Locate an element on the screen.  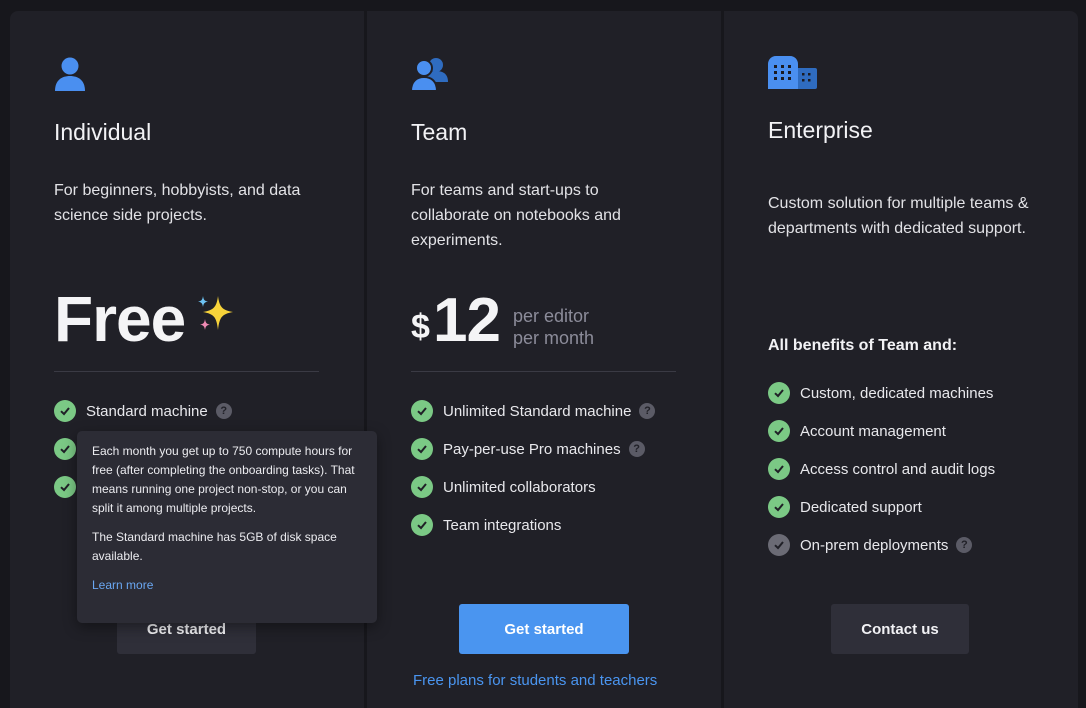
feature-item: Unlimited Standard machine ? is located at coordinates (533, 411).